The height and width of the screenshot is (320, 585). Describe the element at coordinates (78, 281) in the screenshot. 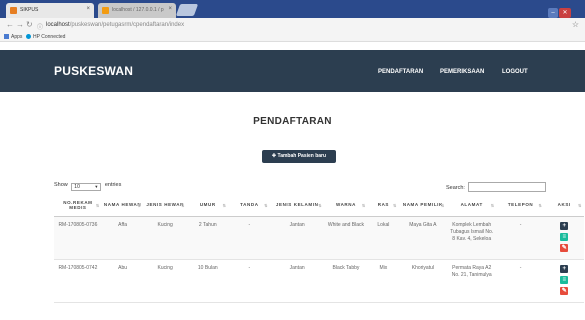

I see `cell-no-rekam-medis: RM-170805-0742` at that location.